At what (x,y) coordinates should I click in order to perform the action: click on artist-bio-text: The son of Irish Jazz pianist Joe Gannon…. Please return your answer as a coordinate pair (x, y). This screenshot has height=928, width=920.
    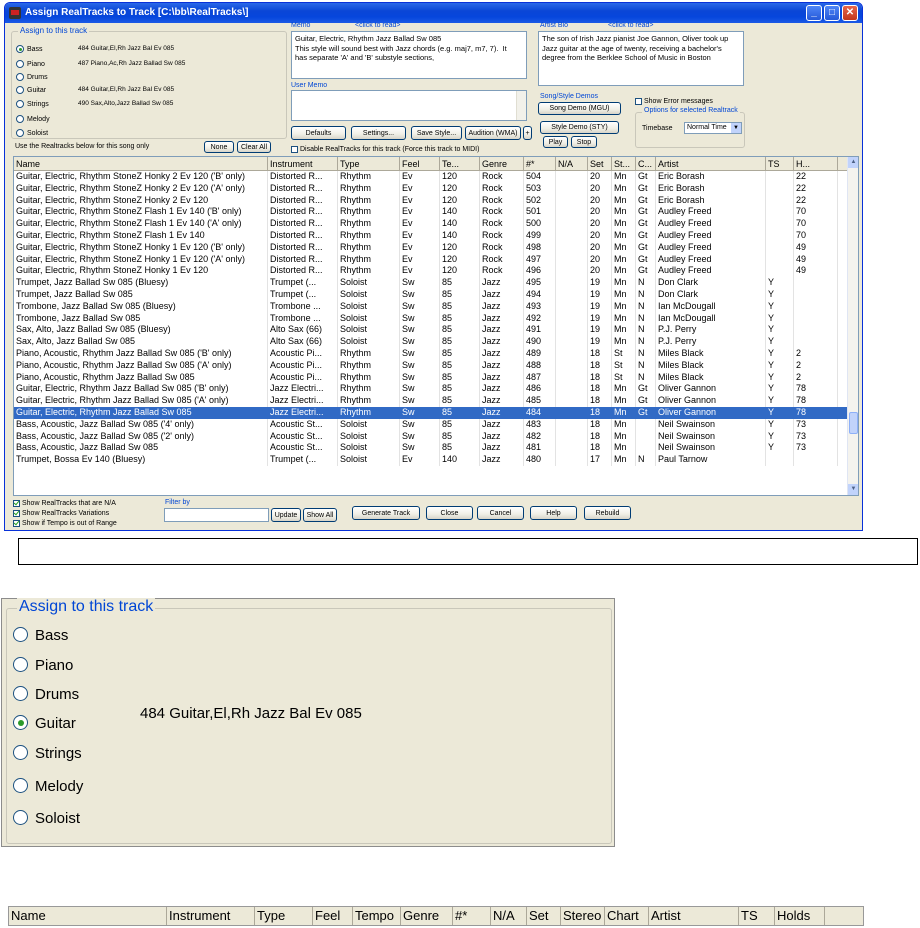
    Looking at the image, I should click on (641, 58).